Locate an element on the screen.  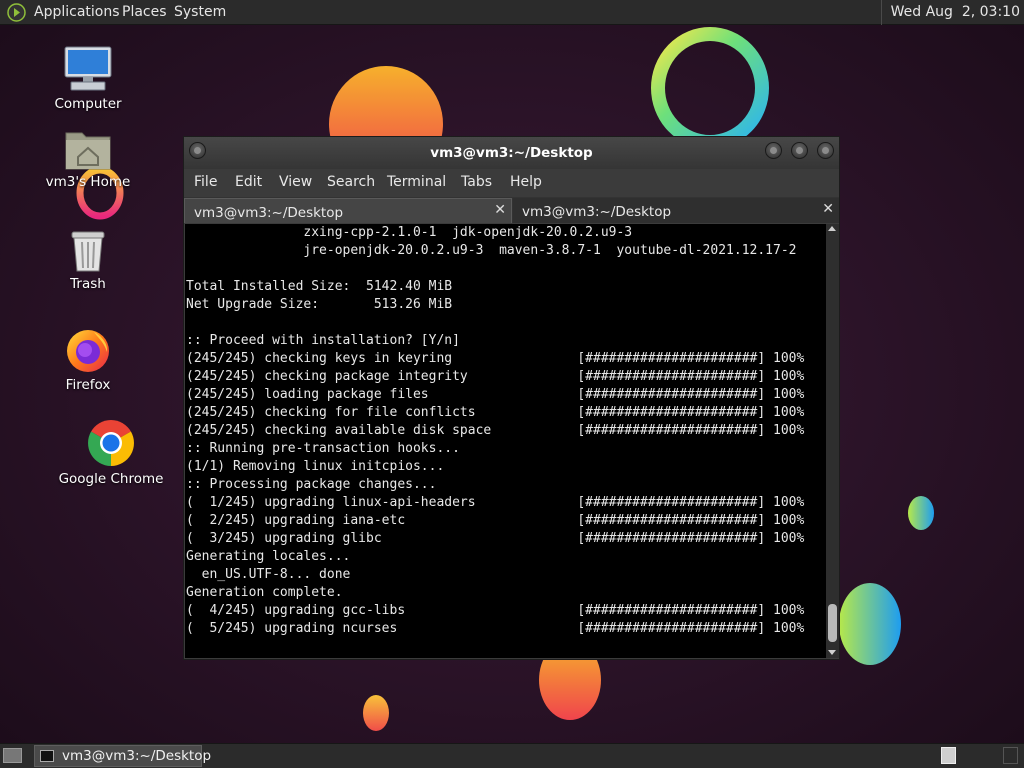
tab-2: vm3@vm3:~/Desktop ✕ is located at coordinates (676, 210).